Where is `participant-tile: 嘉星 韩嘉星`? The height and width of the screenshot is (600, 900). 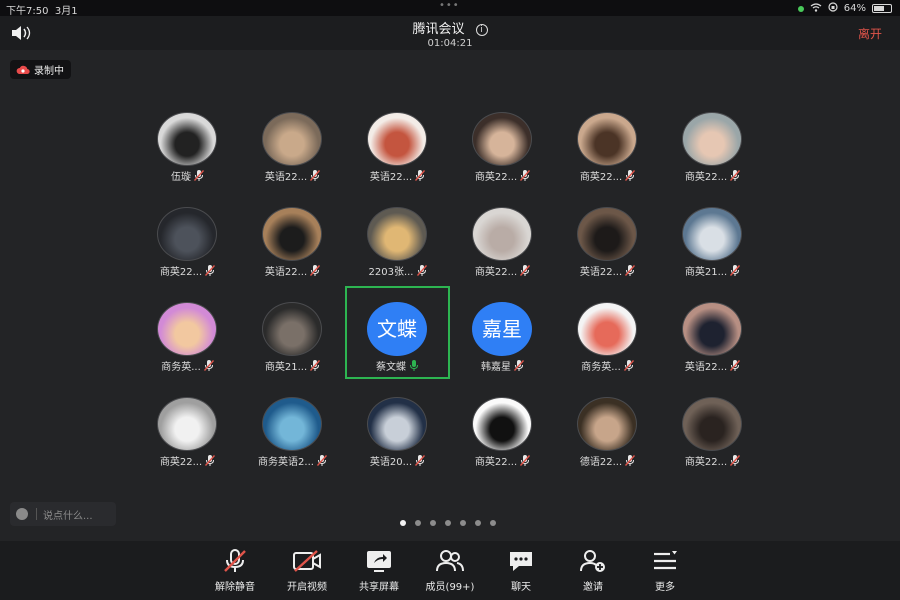 participant-tile: 嘉星 韩嘉星 is located at coordinates (502, 341).